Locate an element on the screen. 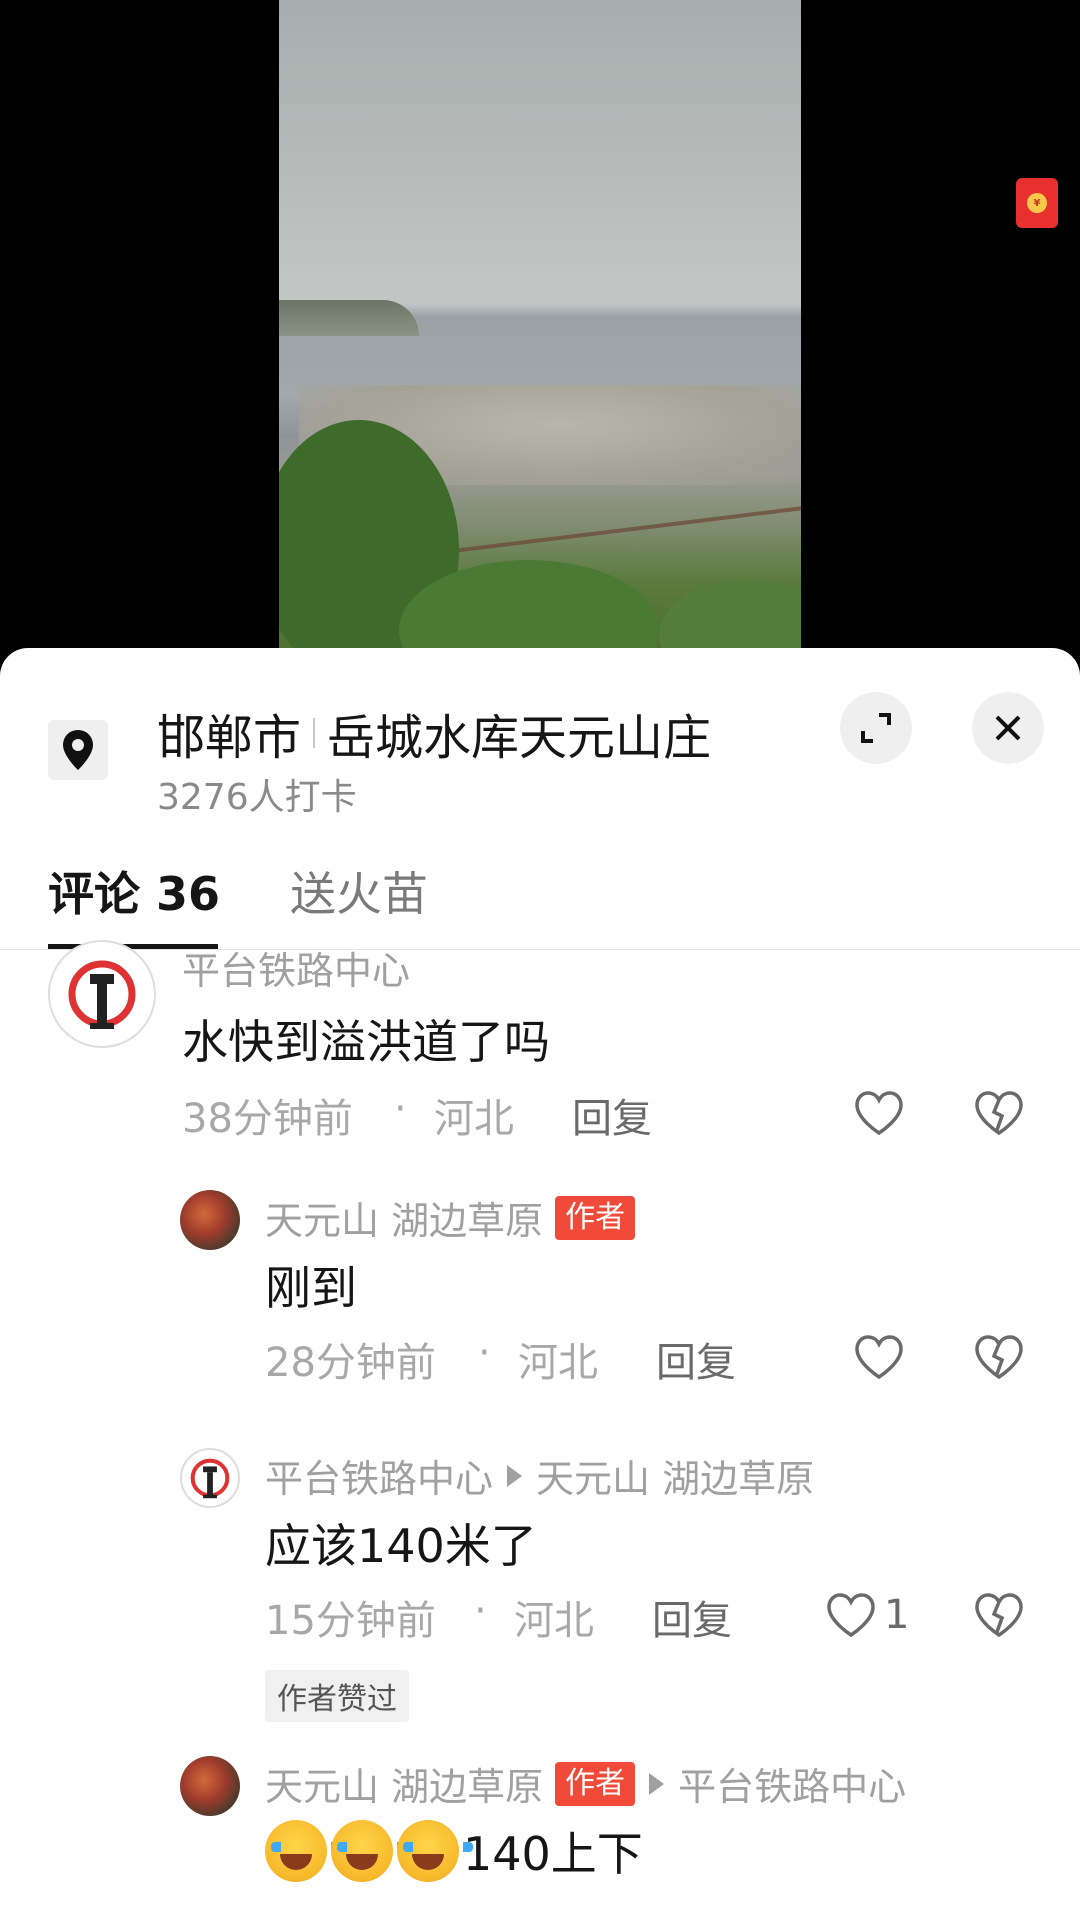 The width and height of the screenshot is (1080, 1921). tab-bar: 评论 36 送火苗 is located at coordinates (540, 904).